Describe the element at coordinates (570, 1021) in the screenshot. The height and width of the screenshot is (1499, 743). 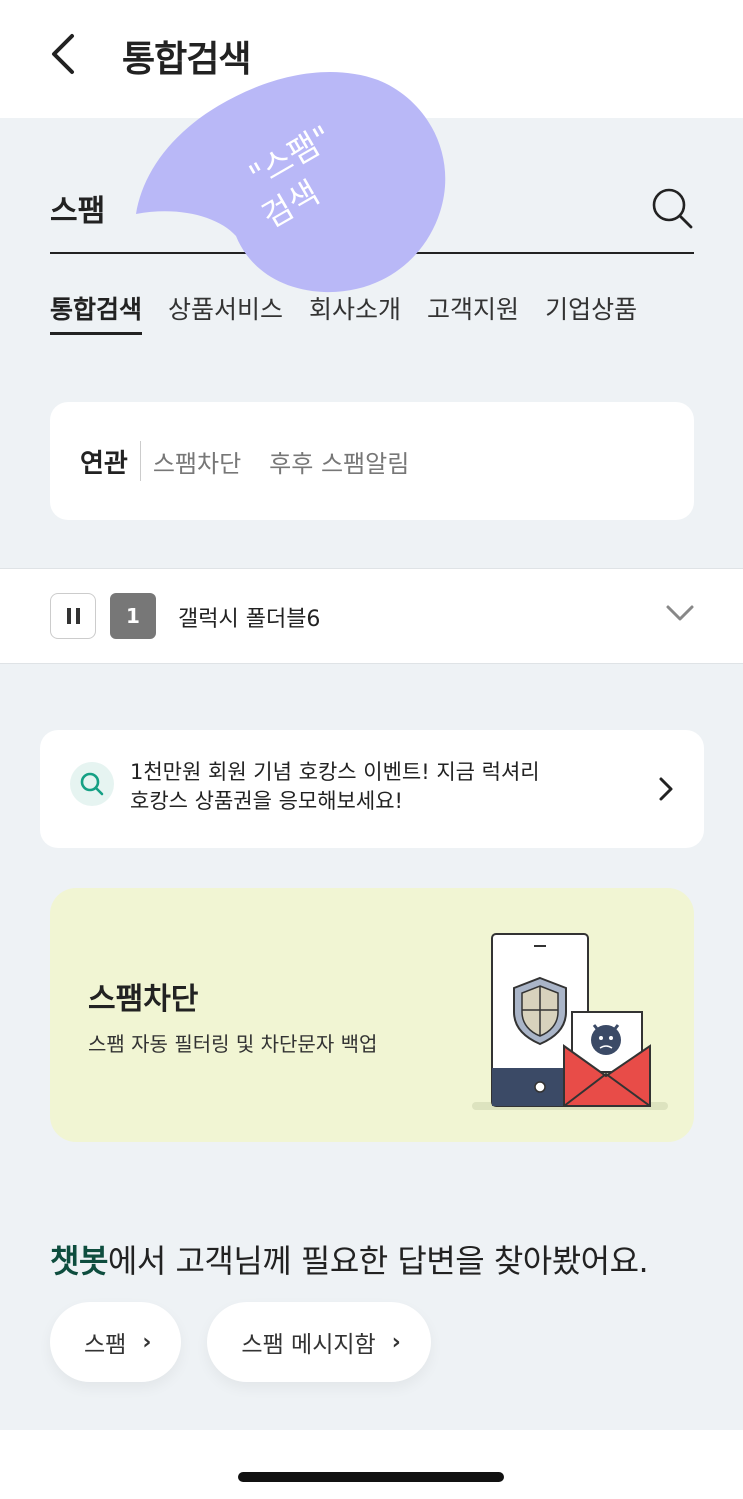
I see `phone-shield-illustration-icon` at that location.